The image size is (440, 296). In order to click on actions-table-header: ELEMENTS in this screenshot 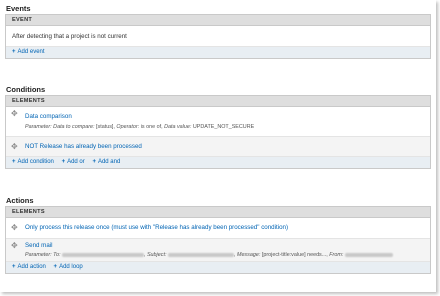, I will do `click(218, 212)`.